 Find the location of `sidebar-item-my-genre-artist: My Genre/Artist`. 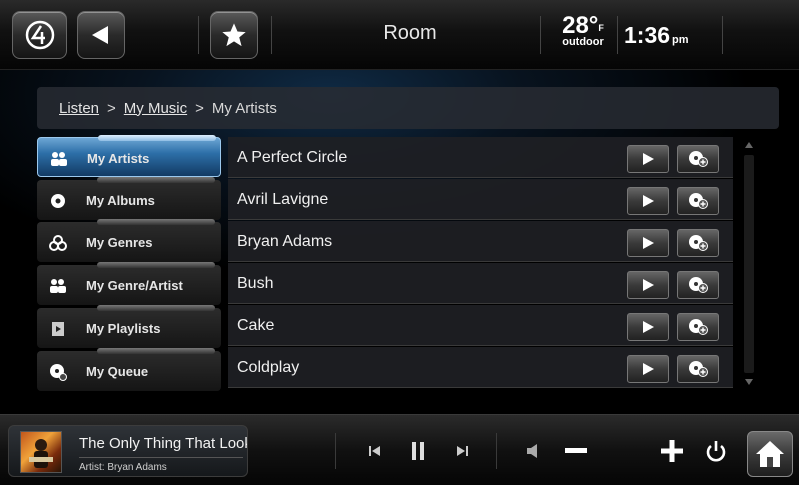

sidebar-item-my-genre-artist: My Genre/Artist is located at coordinates (129, 283).